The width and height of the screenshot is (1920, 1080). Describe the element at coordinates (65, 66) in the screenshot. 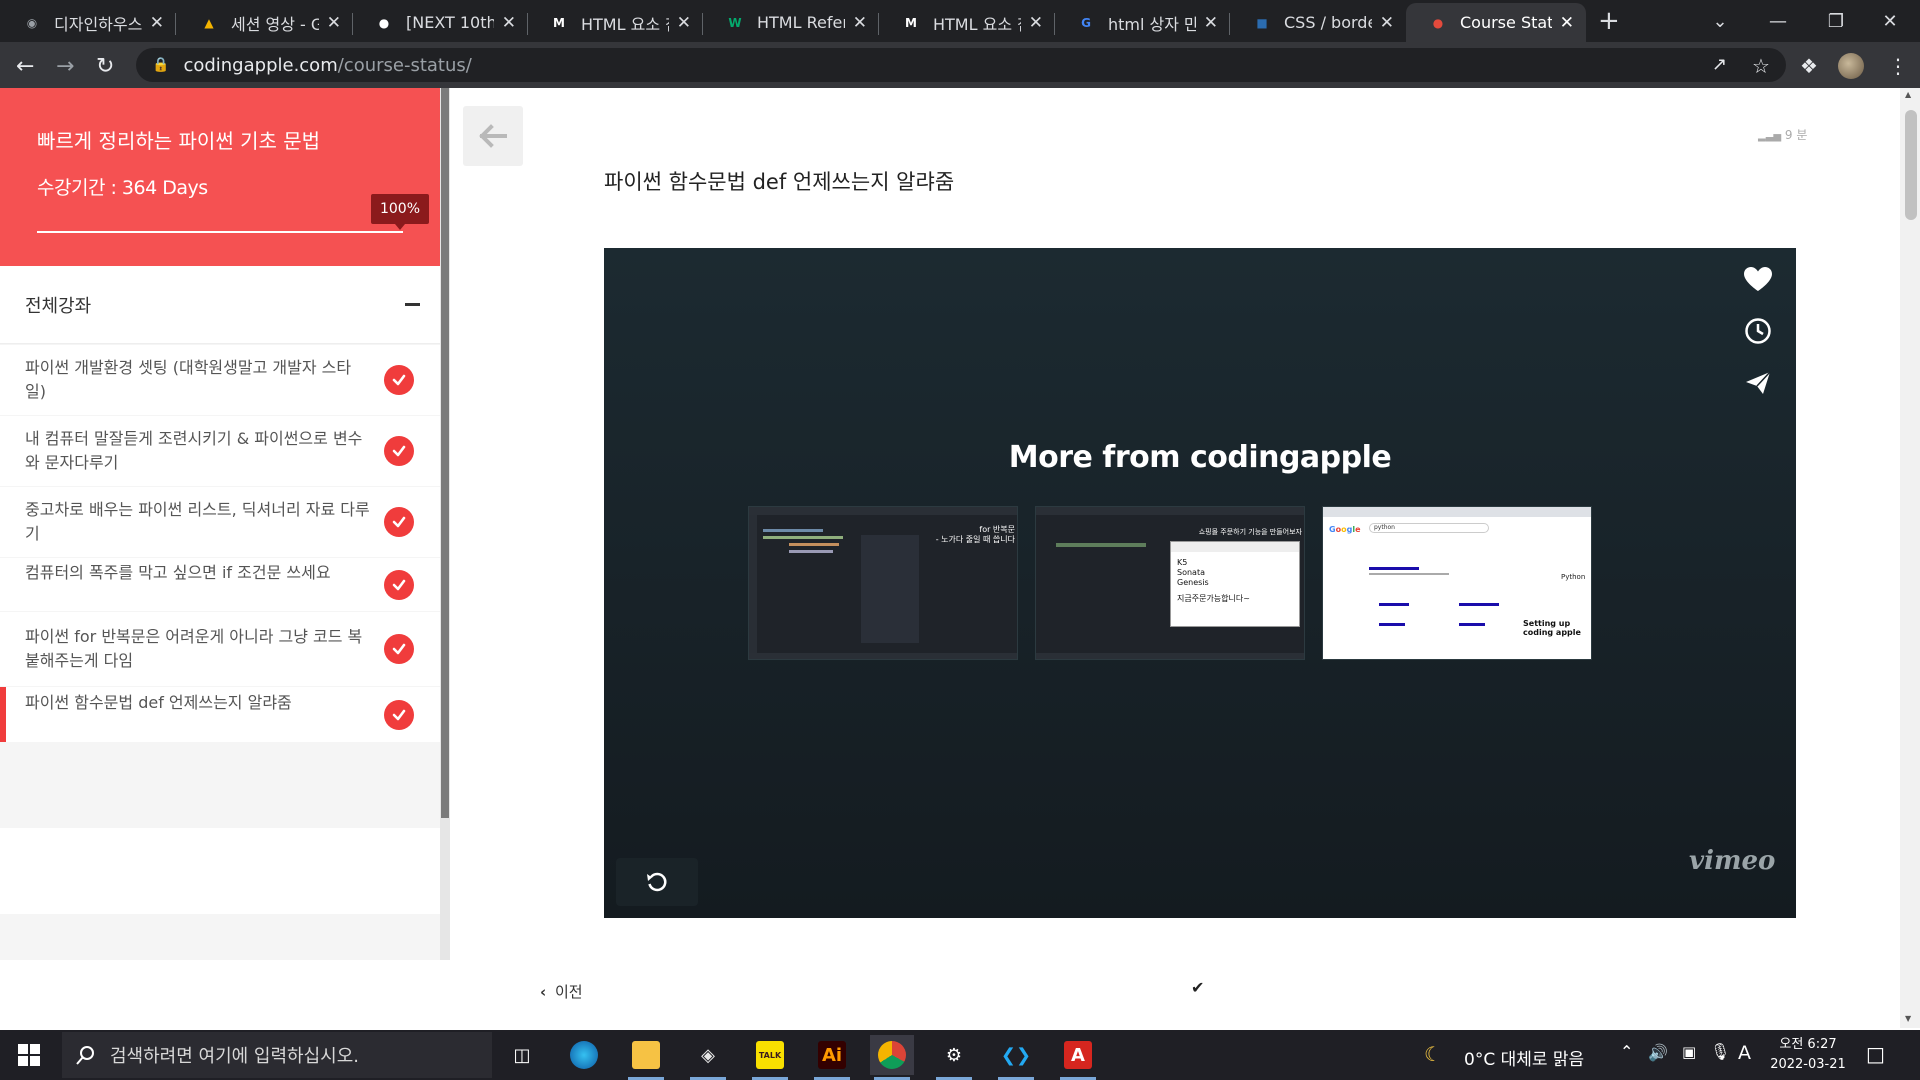

I see `forward-nav-icon: →` at that location.